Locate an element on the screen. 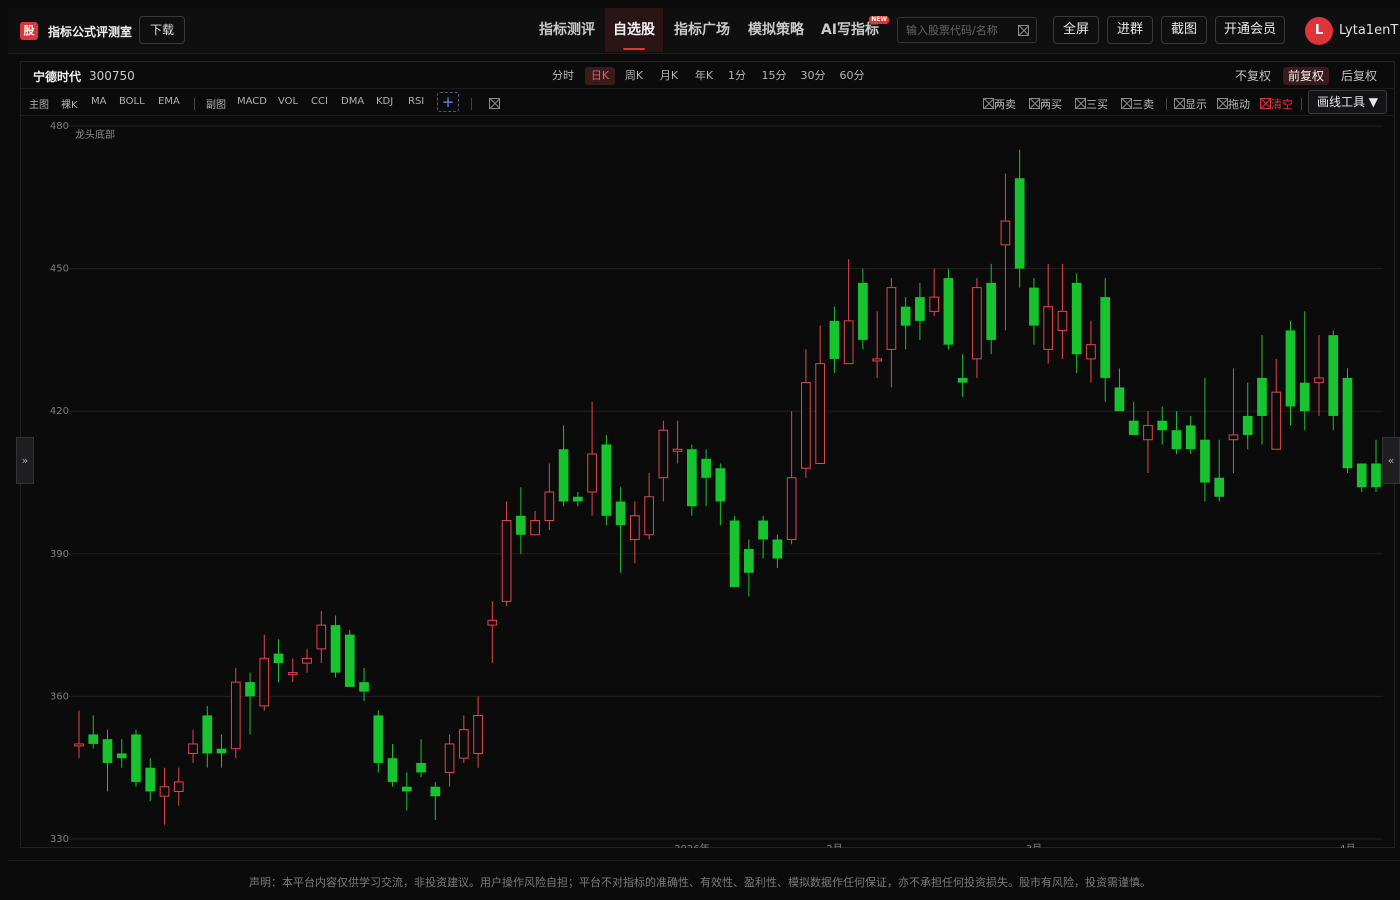 The image size is (1400, 900). new-badge: NEW is located at coordinates (879, 20).